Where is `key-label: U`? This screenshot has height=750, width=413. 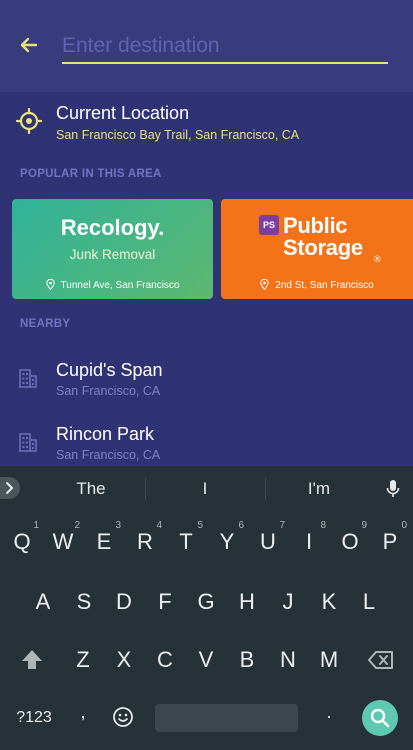 key-label: U is located at coordinates (268, 541).